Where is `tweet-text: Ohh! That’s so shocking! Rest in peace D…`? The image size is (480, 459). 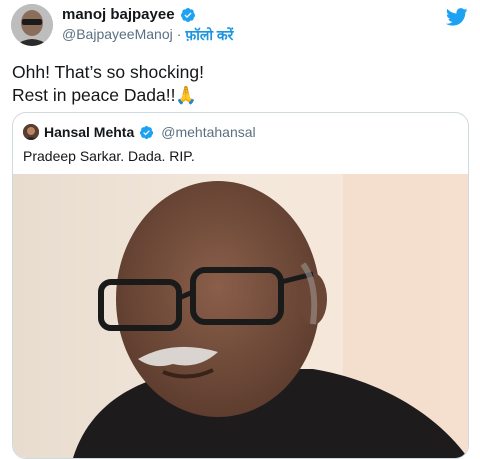 tweet-text: Ohh! That’s so shocking! Rest in peace D… is located at coordinates (108, 83).